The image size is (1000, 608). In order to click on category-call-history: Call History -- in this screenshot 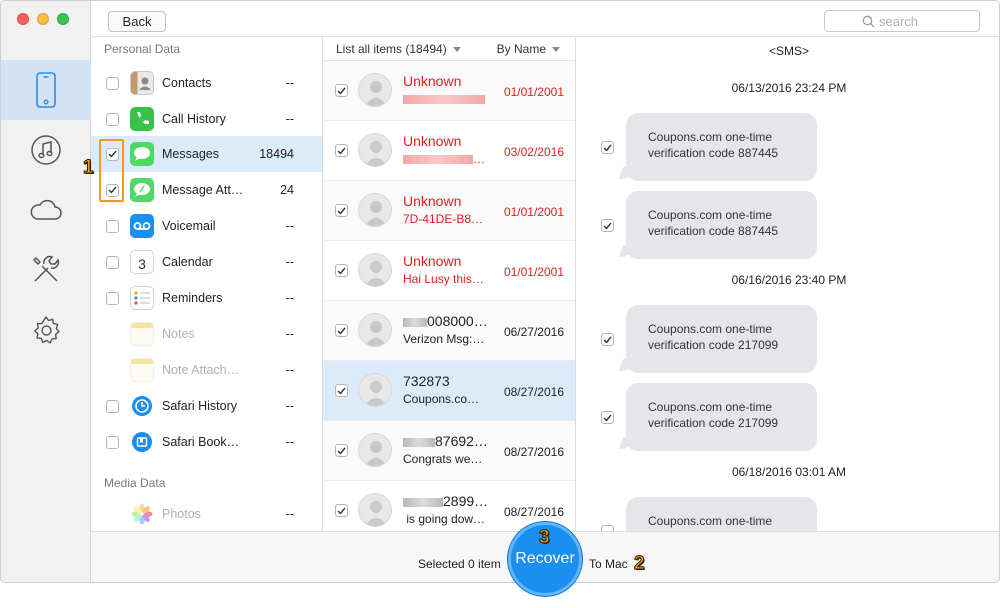, I will do `click(206, 119)`.